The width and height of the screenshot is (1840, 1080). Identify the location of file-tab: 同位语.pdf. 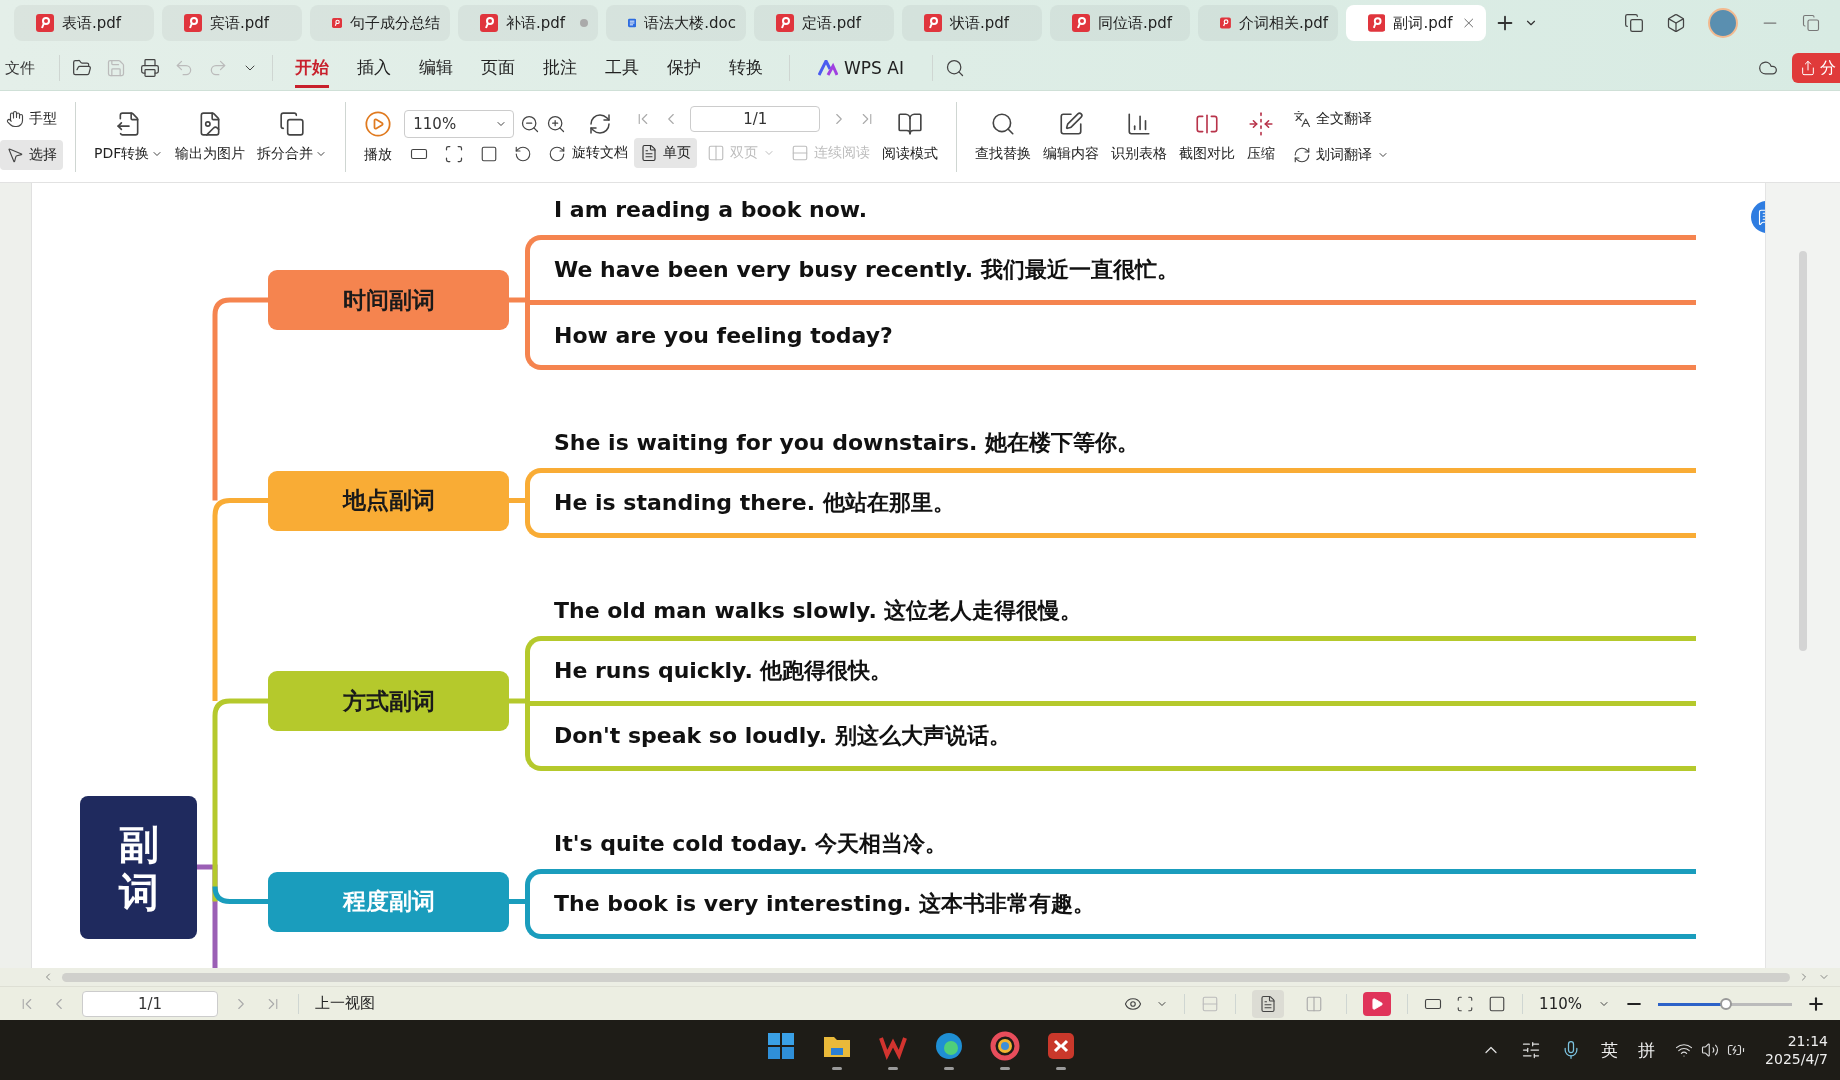
(1120, 23).